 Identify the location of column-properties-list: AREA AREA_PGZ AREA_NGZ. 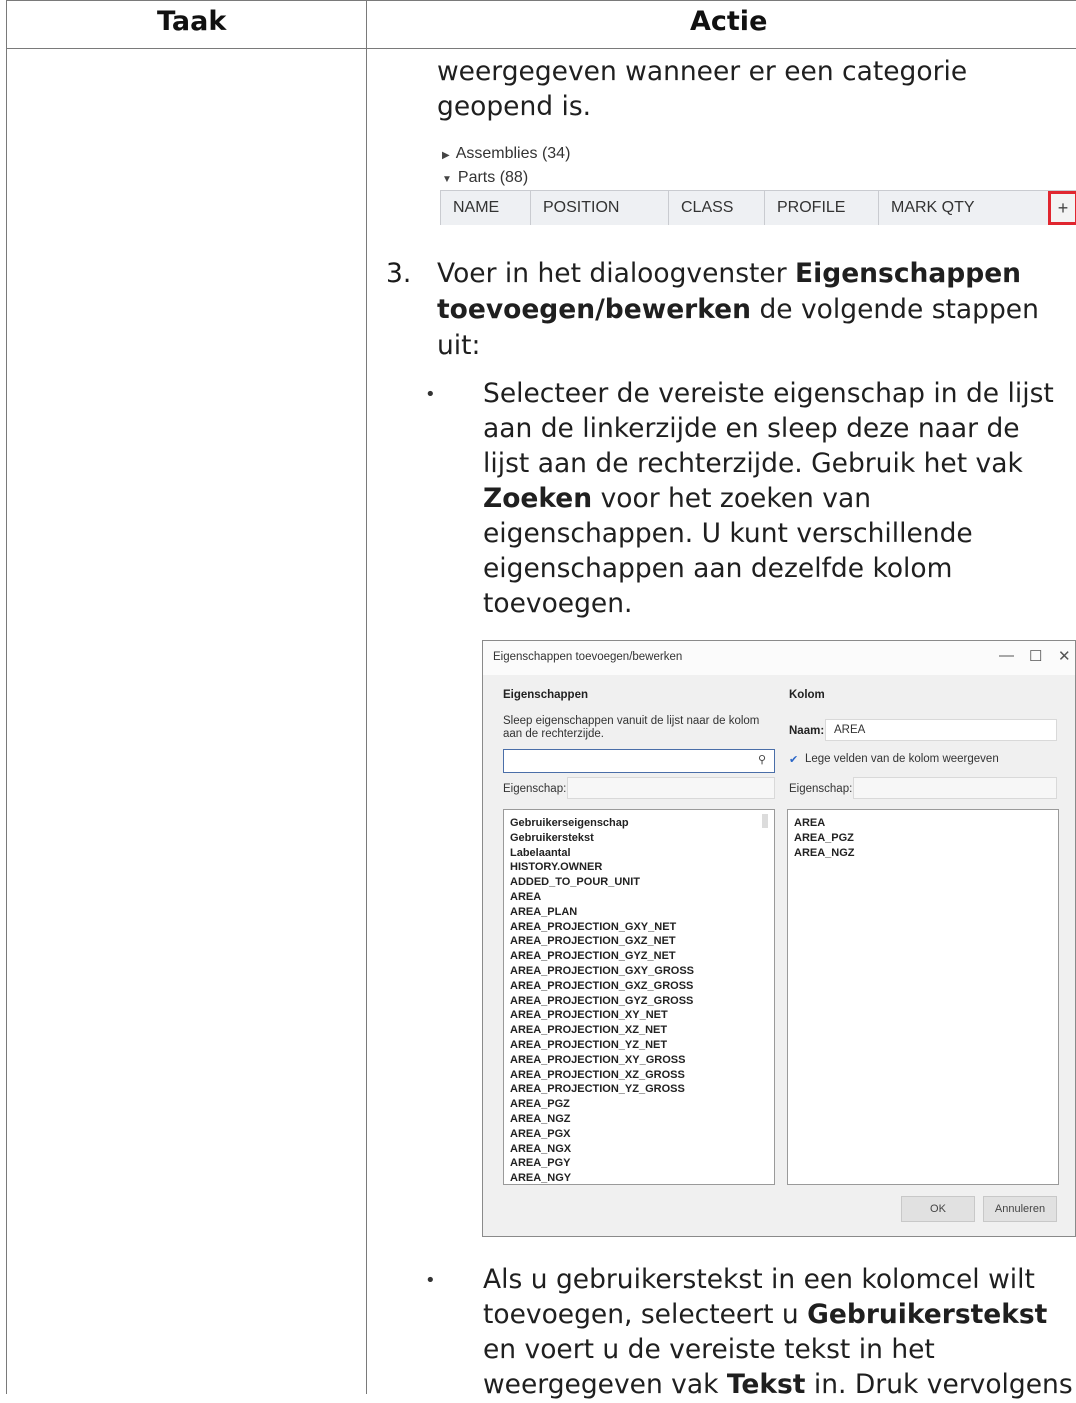
(923, 997).